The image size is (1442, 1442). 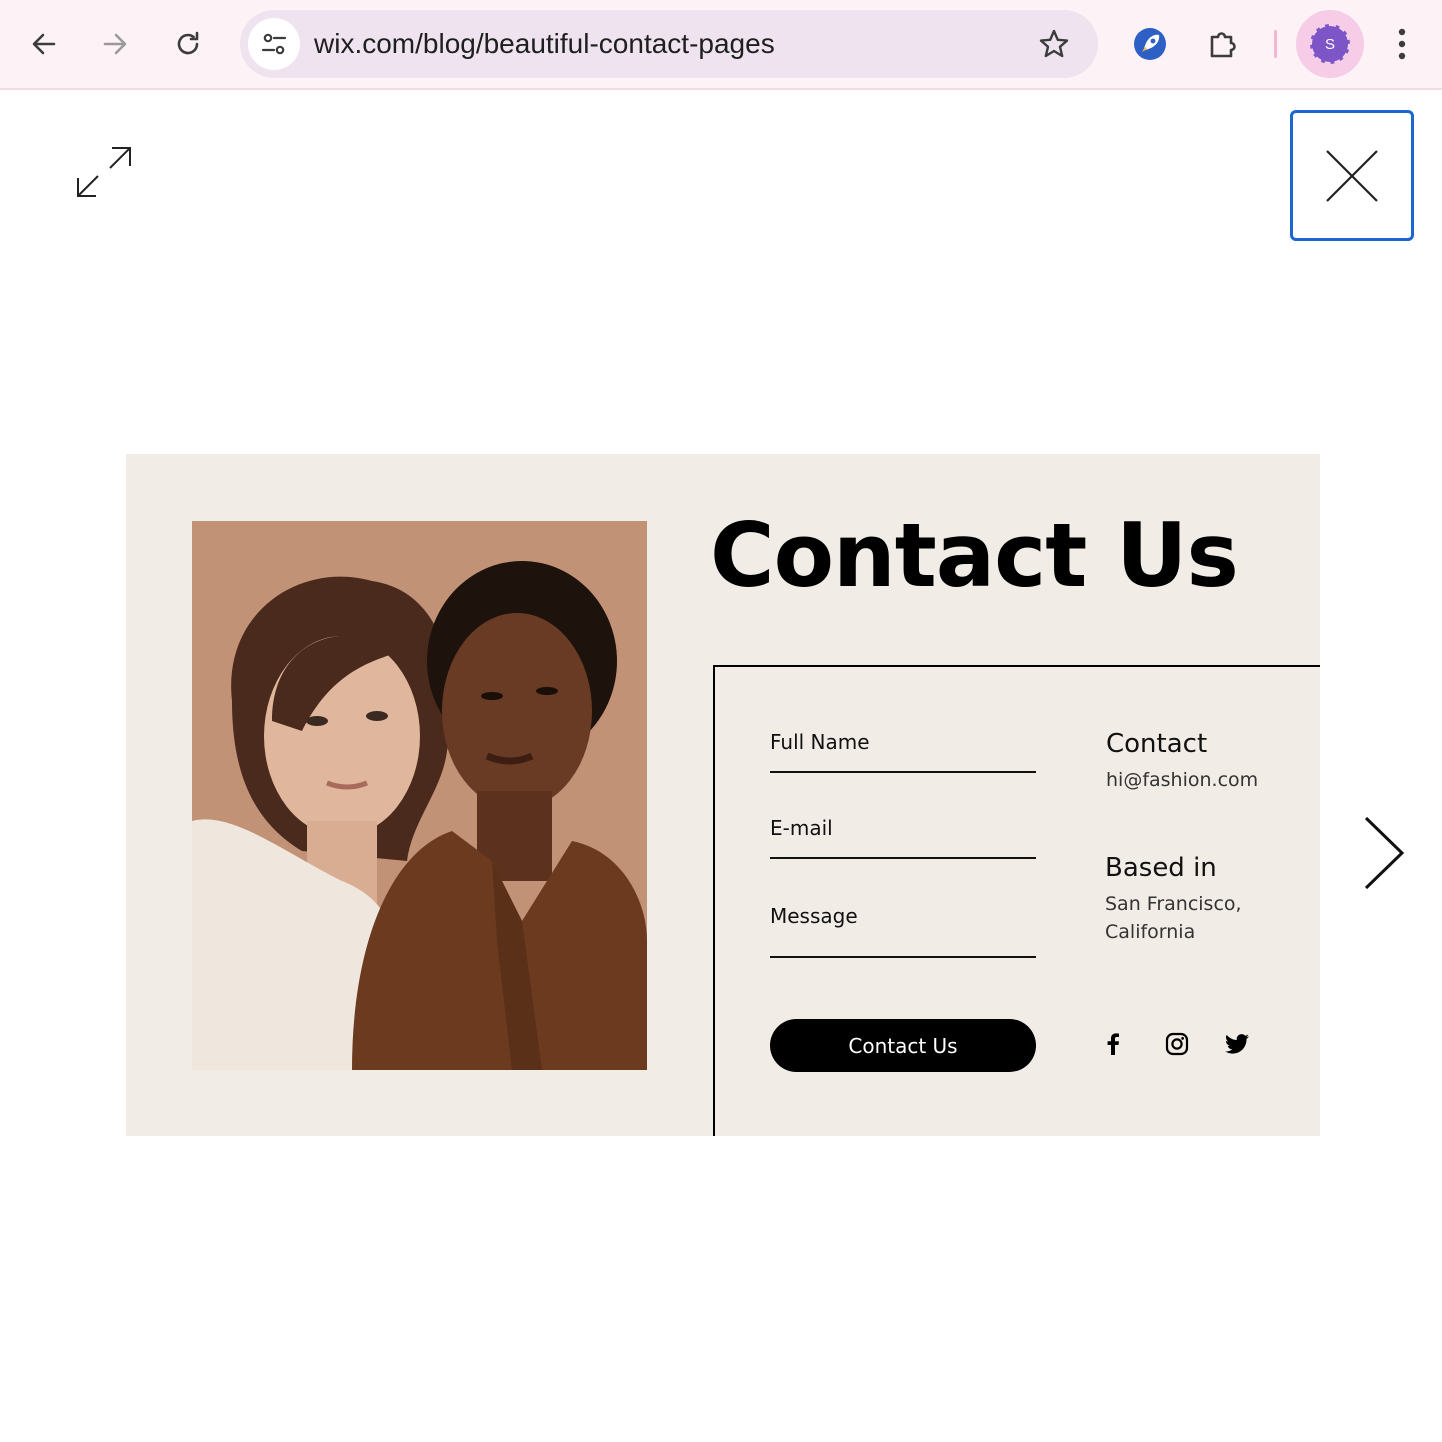 I want to click on facebook-link, so click(x=1113, y=1044).